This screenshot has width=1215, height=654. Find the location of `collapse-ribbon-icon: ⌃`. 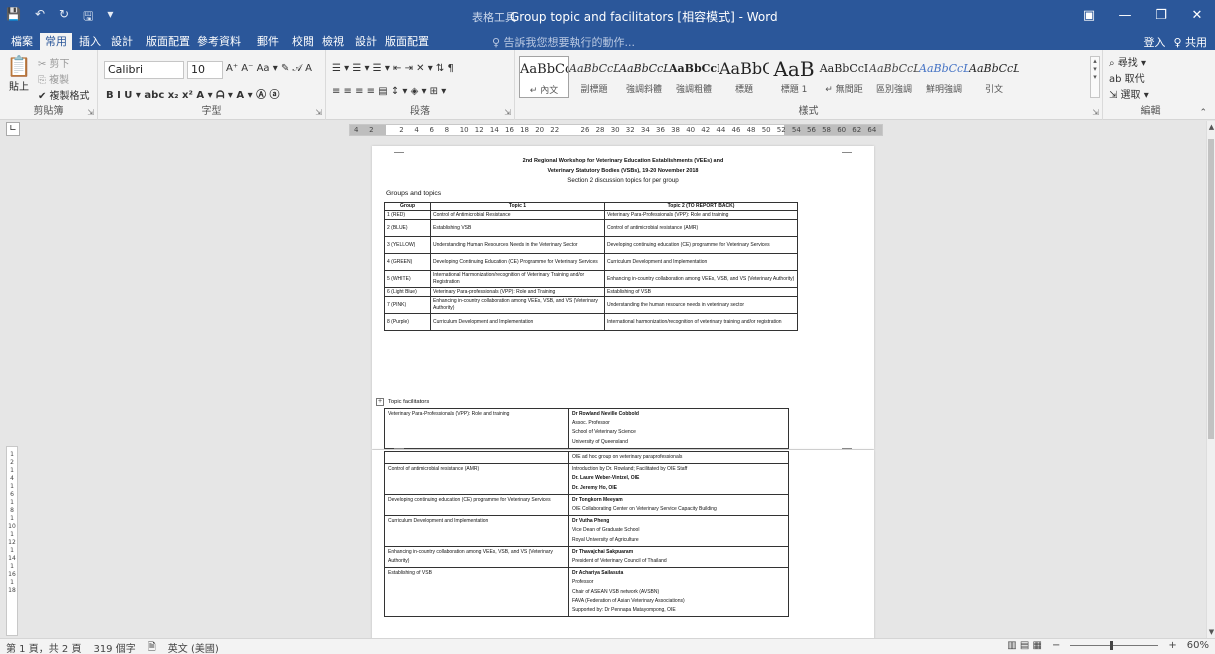

collapse-ribbon-icon: ⌃ is located at coordinates (1203, 113).